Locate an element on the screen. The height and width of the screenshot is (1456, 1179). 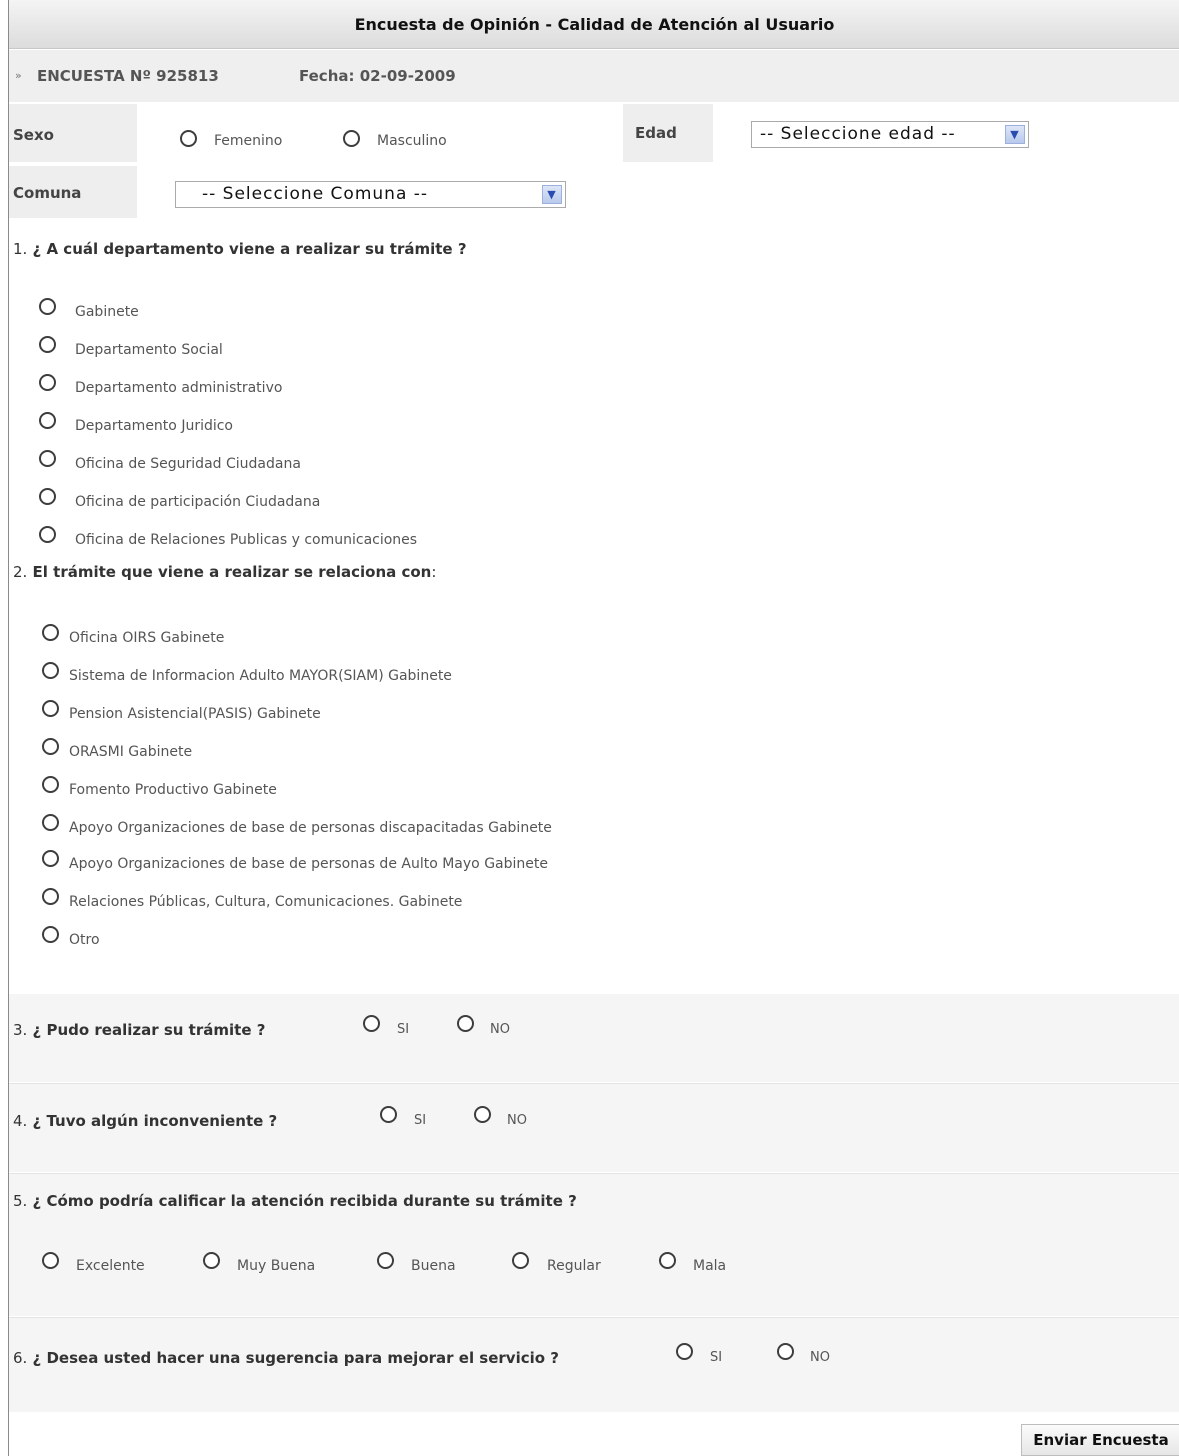
question-3-number: 3. is located at coordinates (20, 1030).